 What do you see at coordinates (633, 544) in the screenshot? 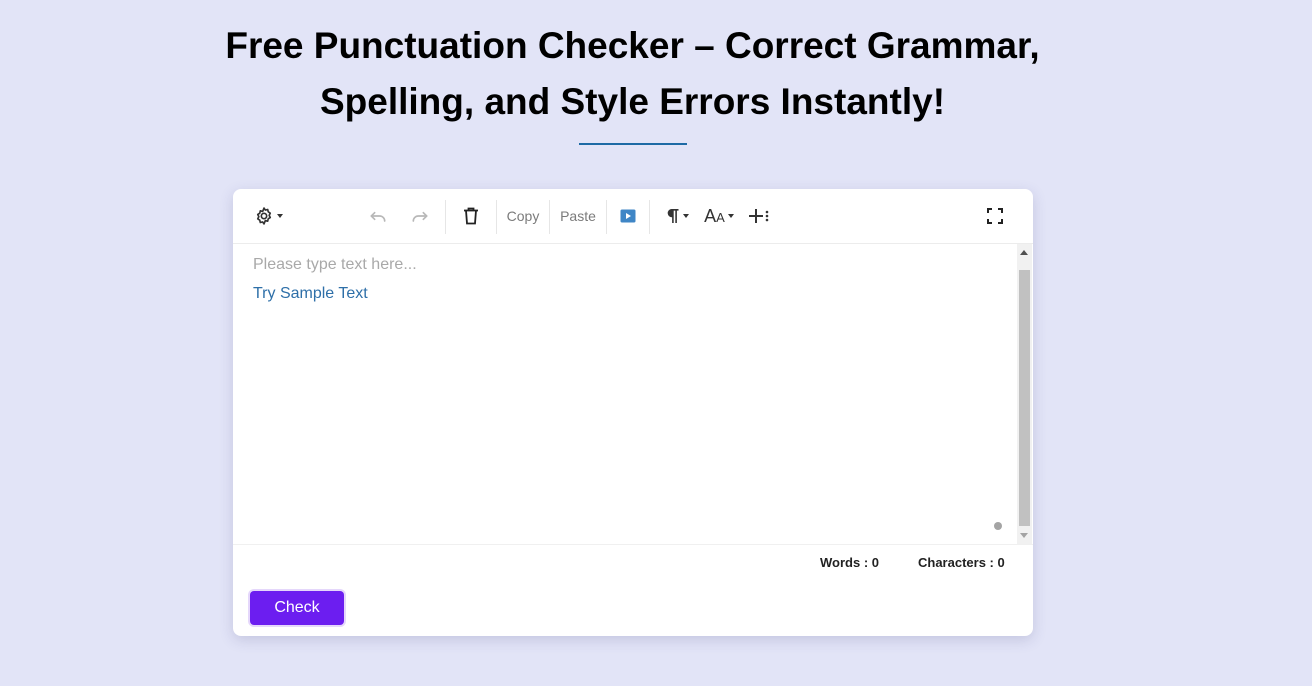
I see `stats-divider` at bounding box center [633, 544].